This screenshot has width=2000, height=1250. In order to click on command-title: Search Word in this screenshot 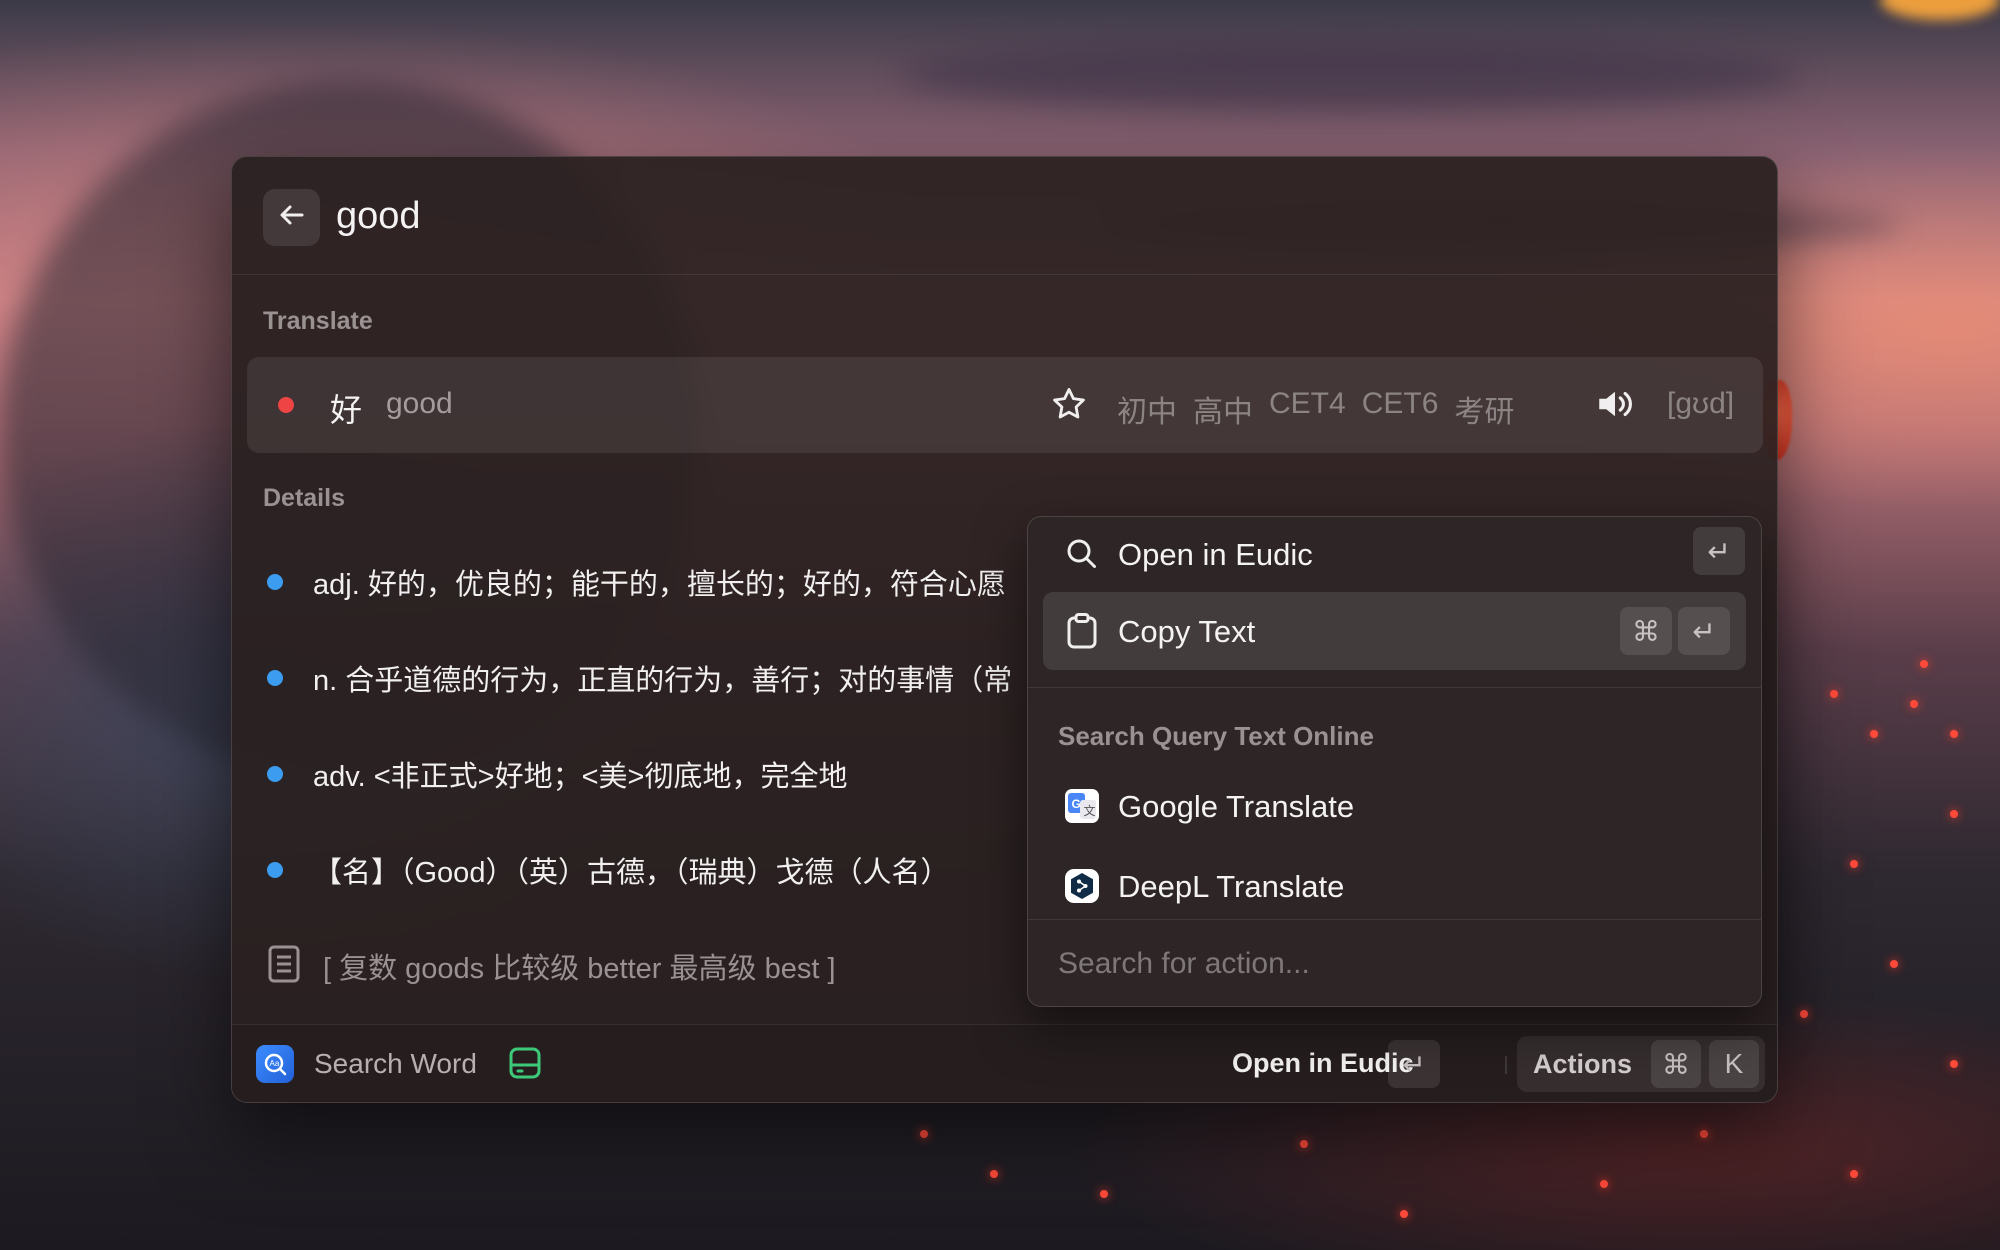, I will do `click(395, 1063)`.